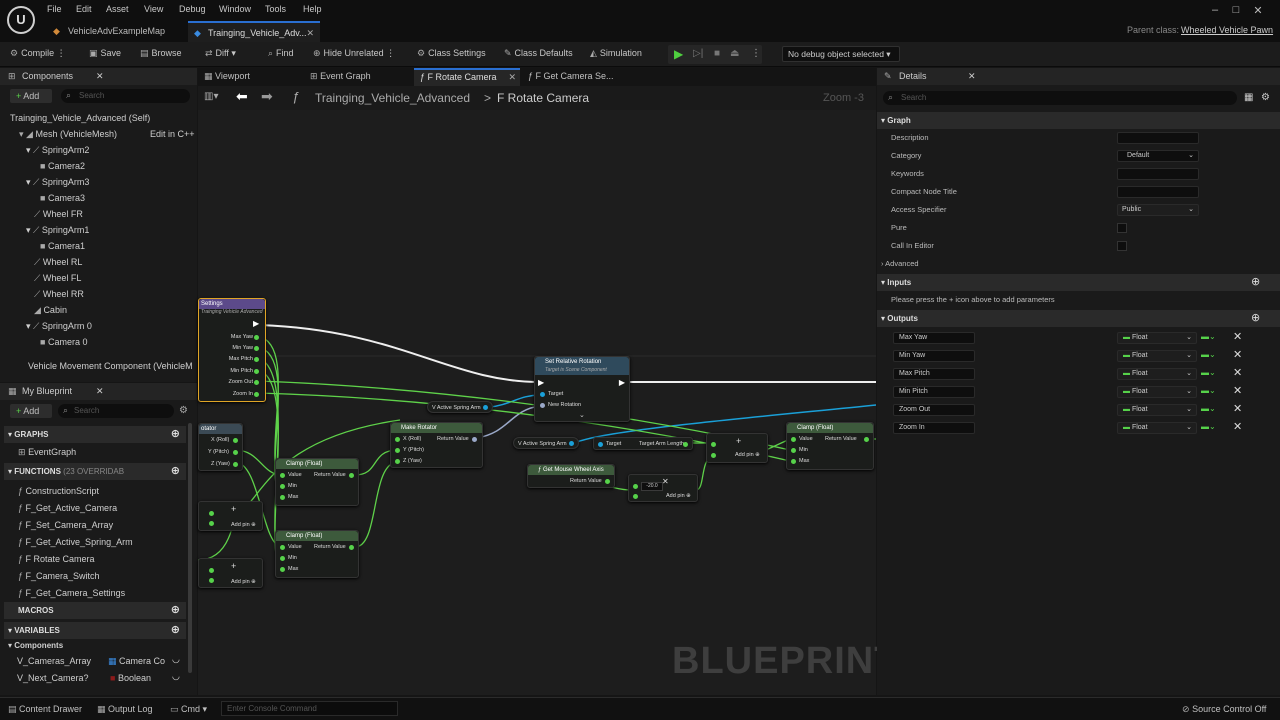  Describe the element at coordinates (1258, 10) in the screenshot. I see `close-window-icon: ✕` at that location.